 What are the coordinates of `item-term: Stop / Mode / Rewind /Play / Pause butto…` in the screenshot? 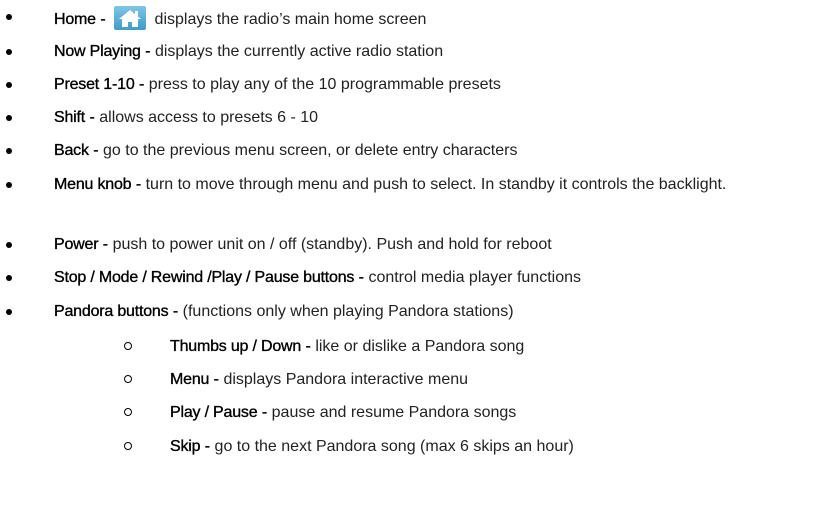 It's located at (204, 277).